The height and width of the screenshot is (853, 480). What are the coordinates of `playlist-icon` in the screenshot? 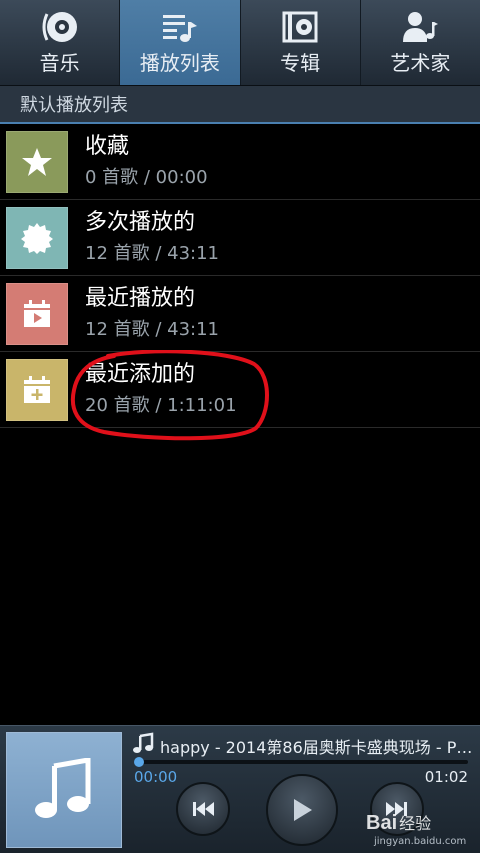 It's located at (180, 27).